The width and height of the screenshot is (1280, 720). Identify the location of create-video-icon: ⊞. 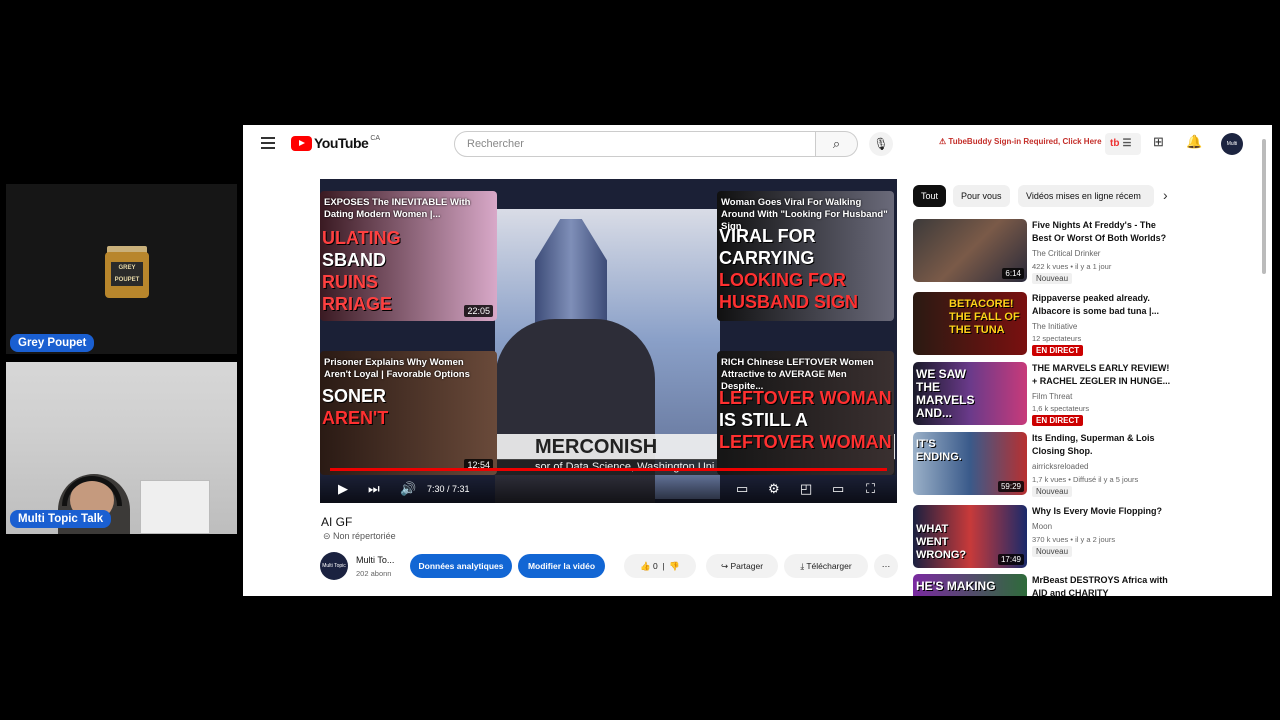
(1158, 142).